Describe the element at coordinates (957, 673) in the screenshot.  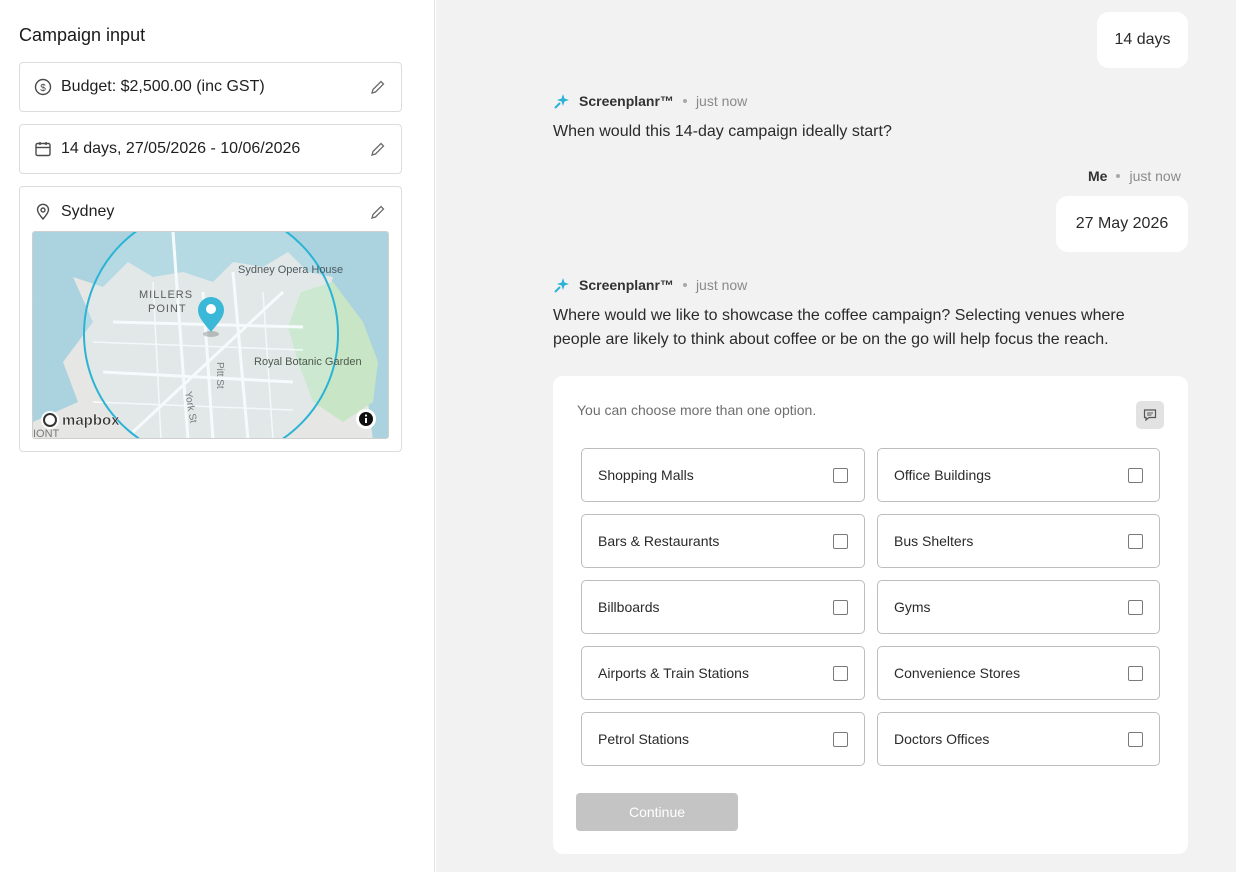
I see `option-label: Convenience Stores` at that location.